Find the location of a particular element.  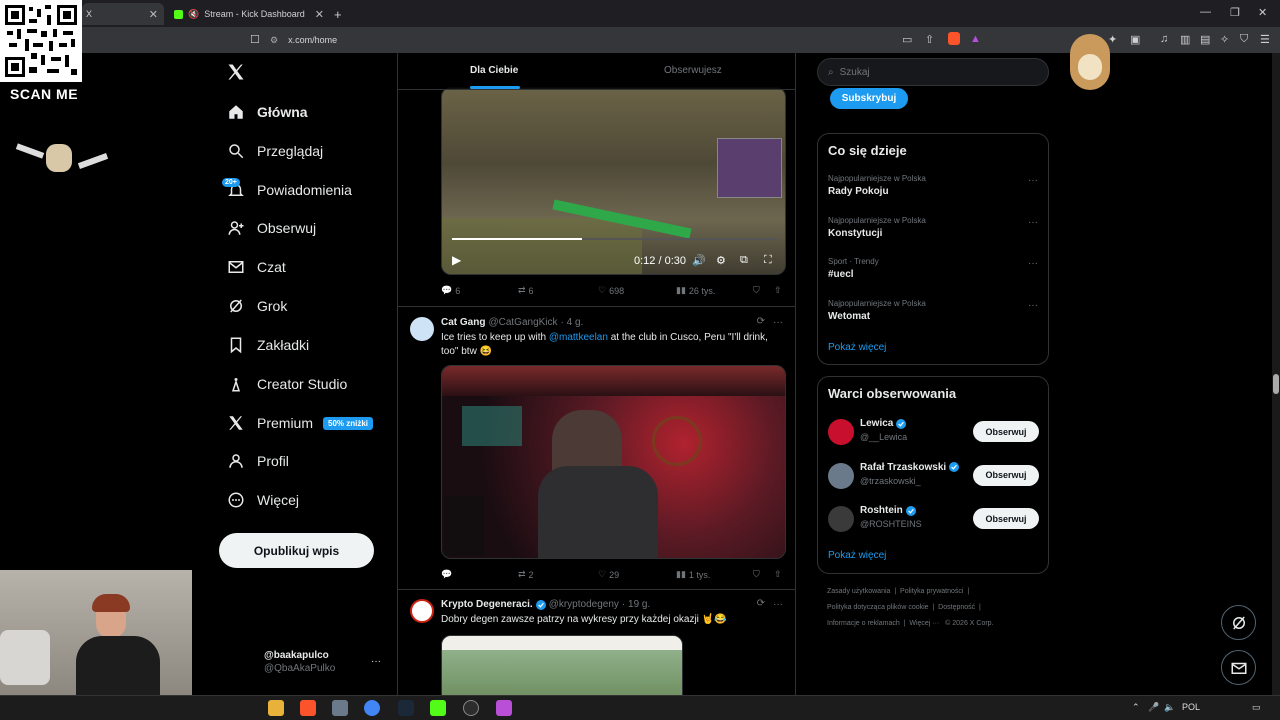

author-handle: @CatGangKick is located at coordinates (522, 322).